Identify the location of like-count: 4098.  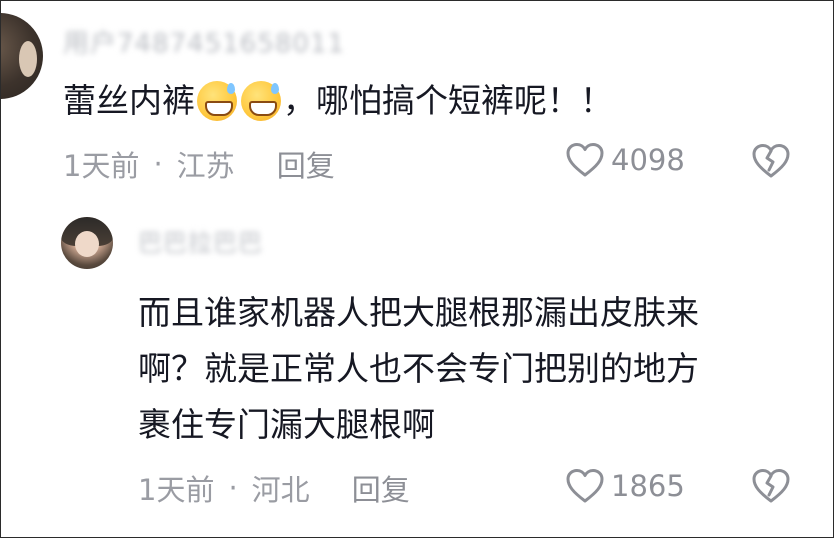
(648, 160).